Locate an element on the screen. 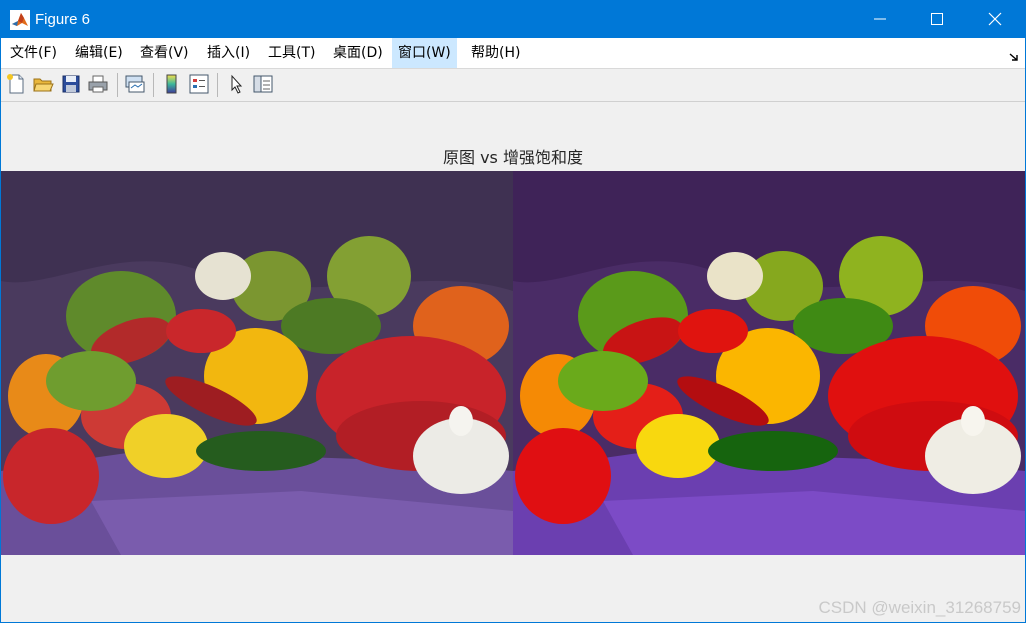  menu-edit: 编辑(E) is located at coordinates (99, 53).